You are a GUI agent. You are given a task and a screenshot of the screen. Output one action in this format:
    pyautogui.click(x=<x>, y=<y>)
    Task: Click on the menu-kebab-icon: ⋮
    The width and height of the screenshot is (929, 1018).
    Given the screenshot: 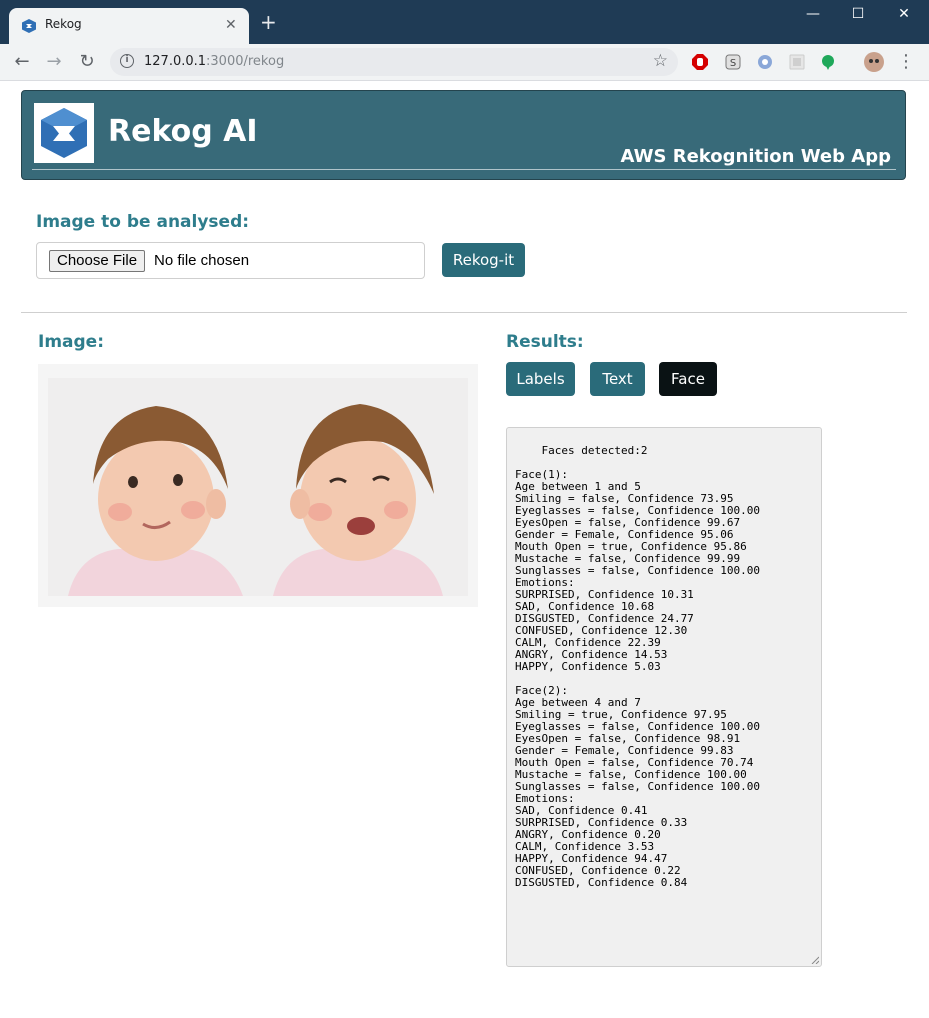 What is the action you would take?
    pyautogui.click(x=906, y=62)
    